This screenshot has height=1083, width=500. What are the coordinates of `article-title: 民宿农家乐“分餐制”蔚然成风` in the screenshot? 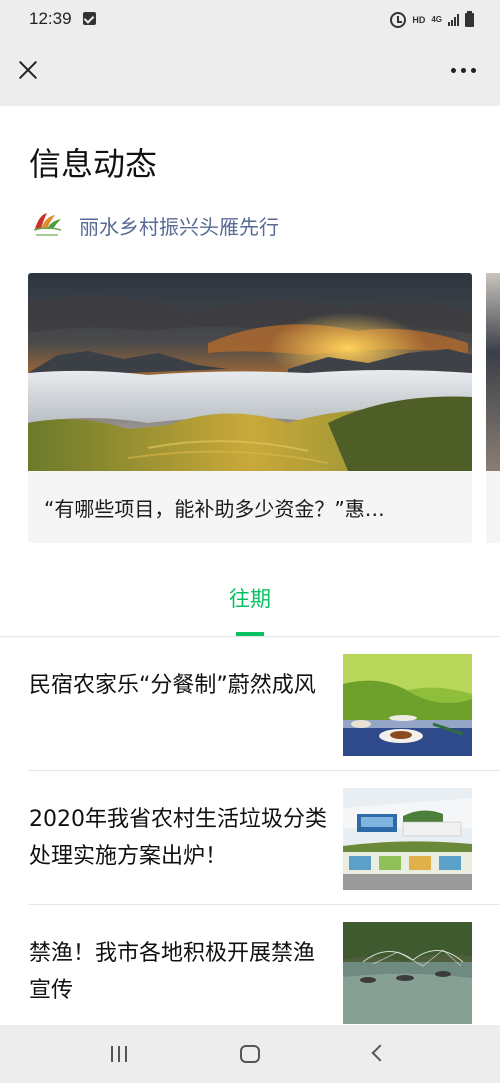 It's located at (172, 685).